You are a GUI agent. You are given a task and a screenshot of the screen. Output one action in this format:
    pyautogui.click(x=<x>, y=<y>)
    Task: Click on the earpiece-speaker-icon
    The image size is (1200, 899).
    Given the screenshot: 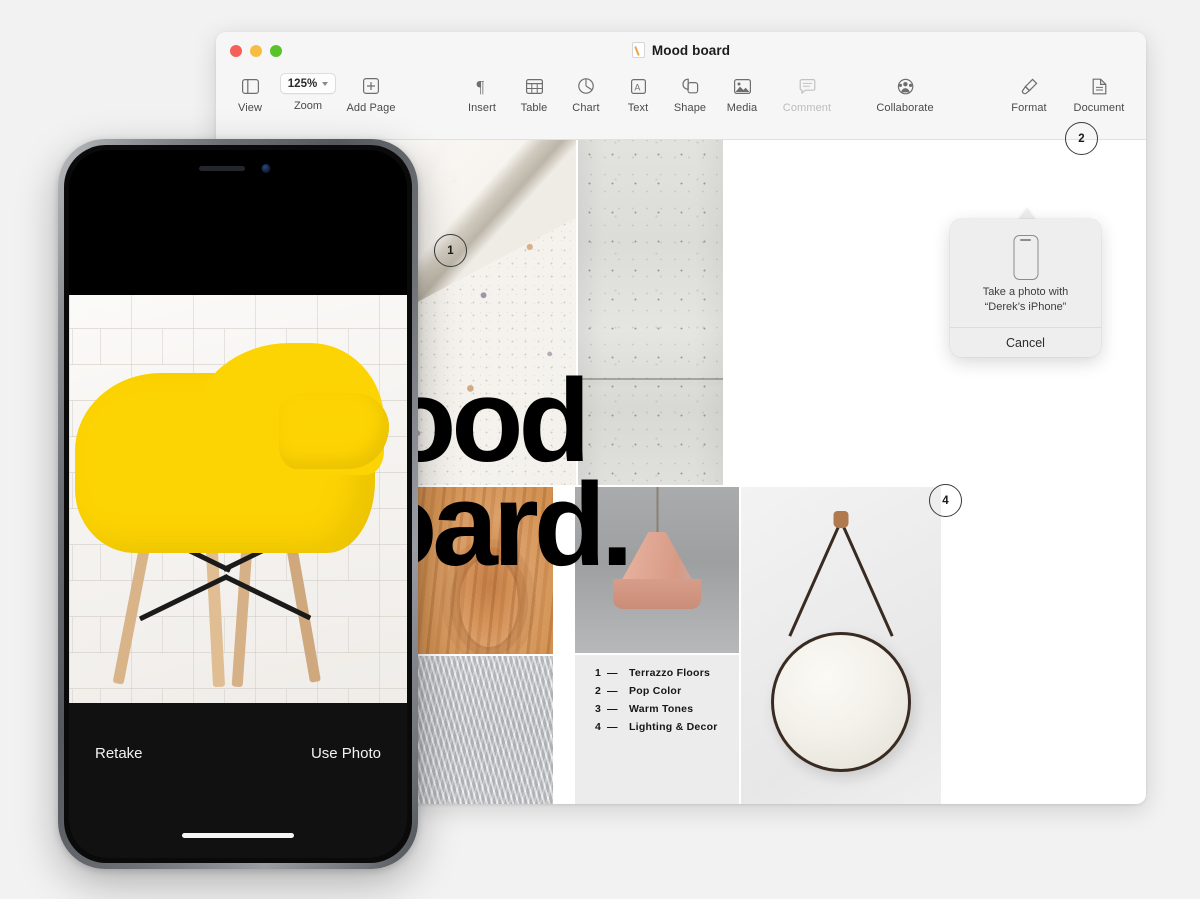 What is the action you would take?
    pyautogui.click(x=222, y=168)
    